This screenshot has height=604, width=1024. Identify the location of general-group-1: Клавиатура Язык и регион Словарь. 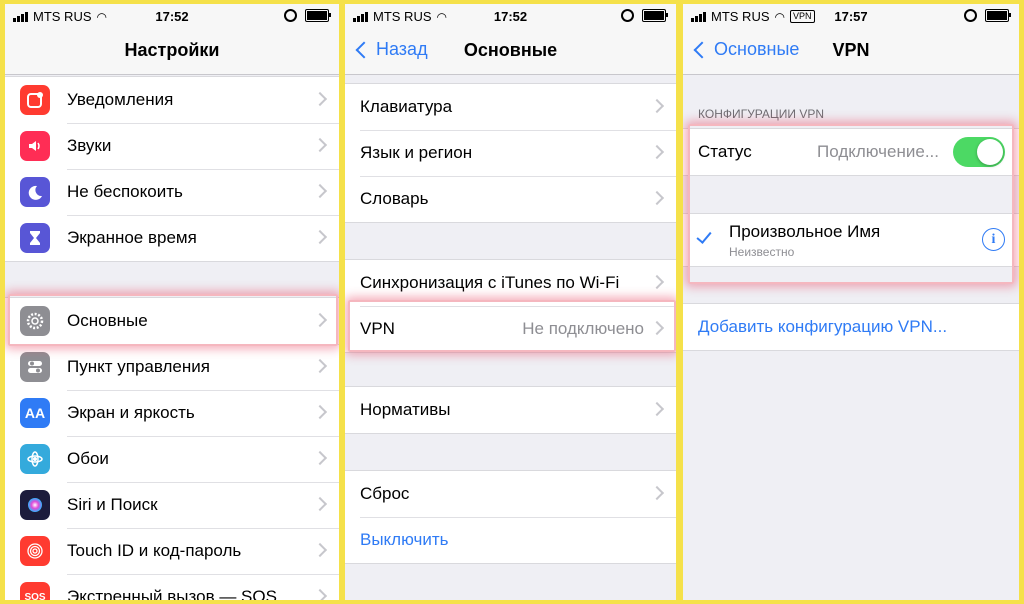
(510, 153).